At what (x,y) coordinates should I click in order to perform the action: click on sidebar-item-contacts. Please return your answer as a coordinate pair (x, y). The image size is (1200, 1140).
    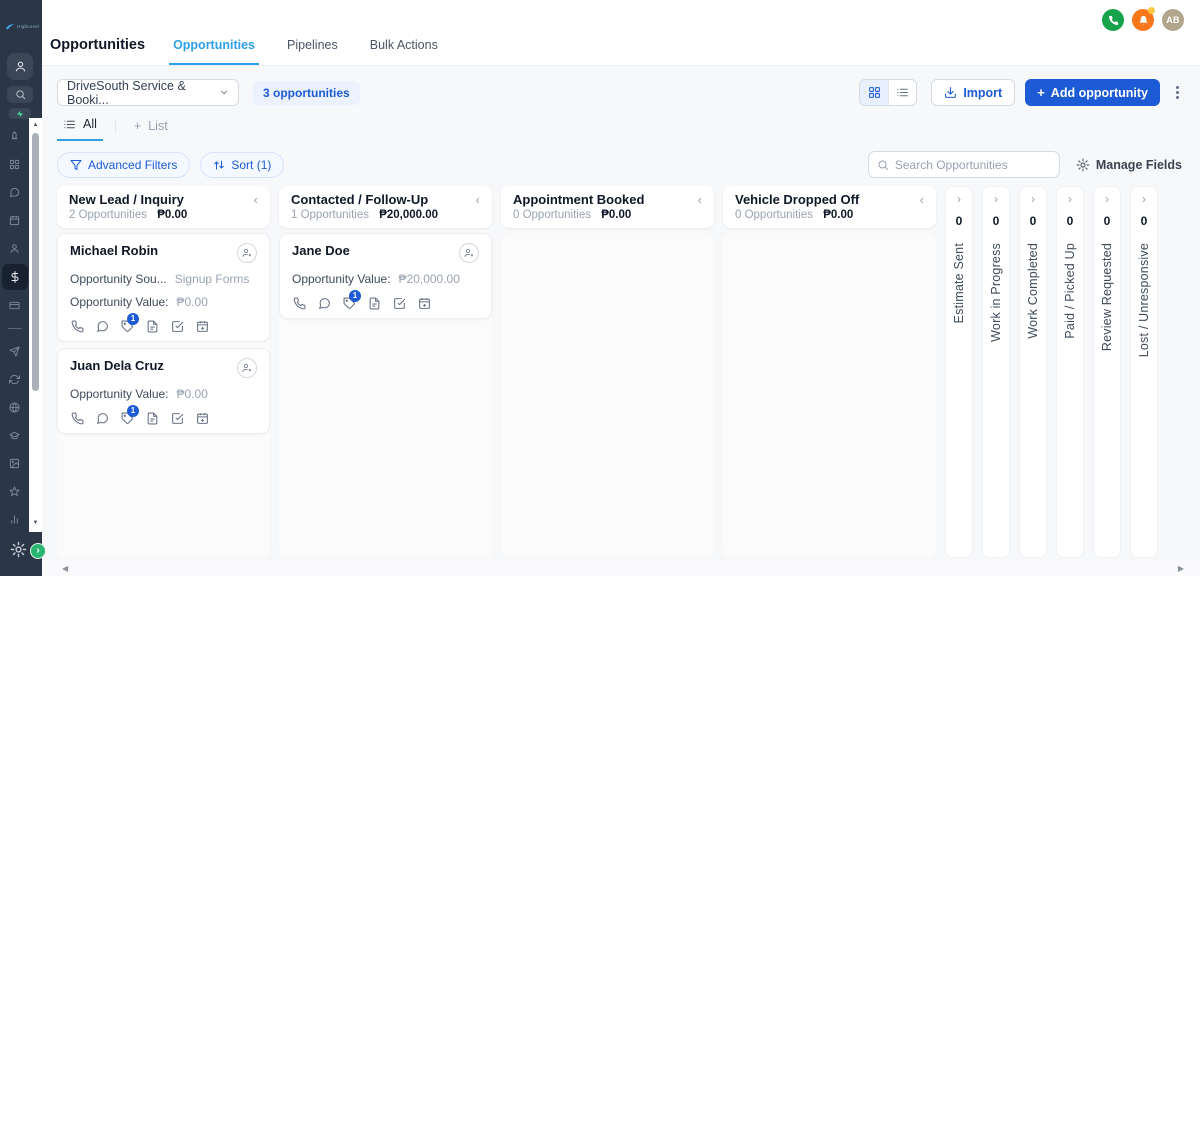
    Looking at the image, I should click on (14, 248).